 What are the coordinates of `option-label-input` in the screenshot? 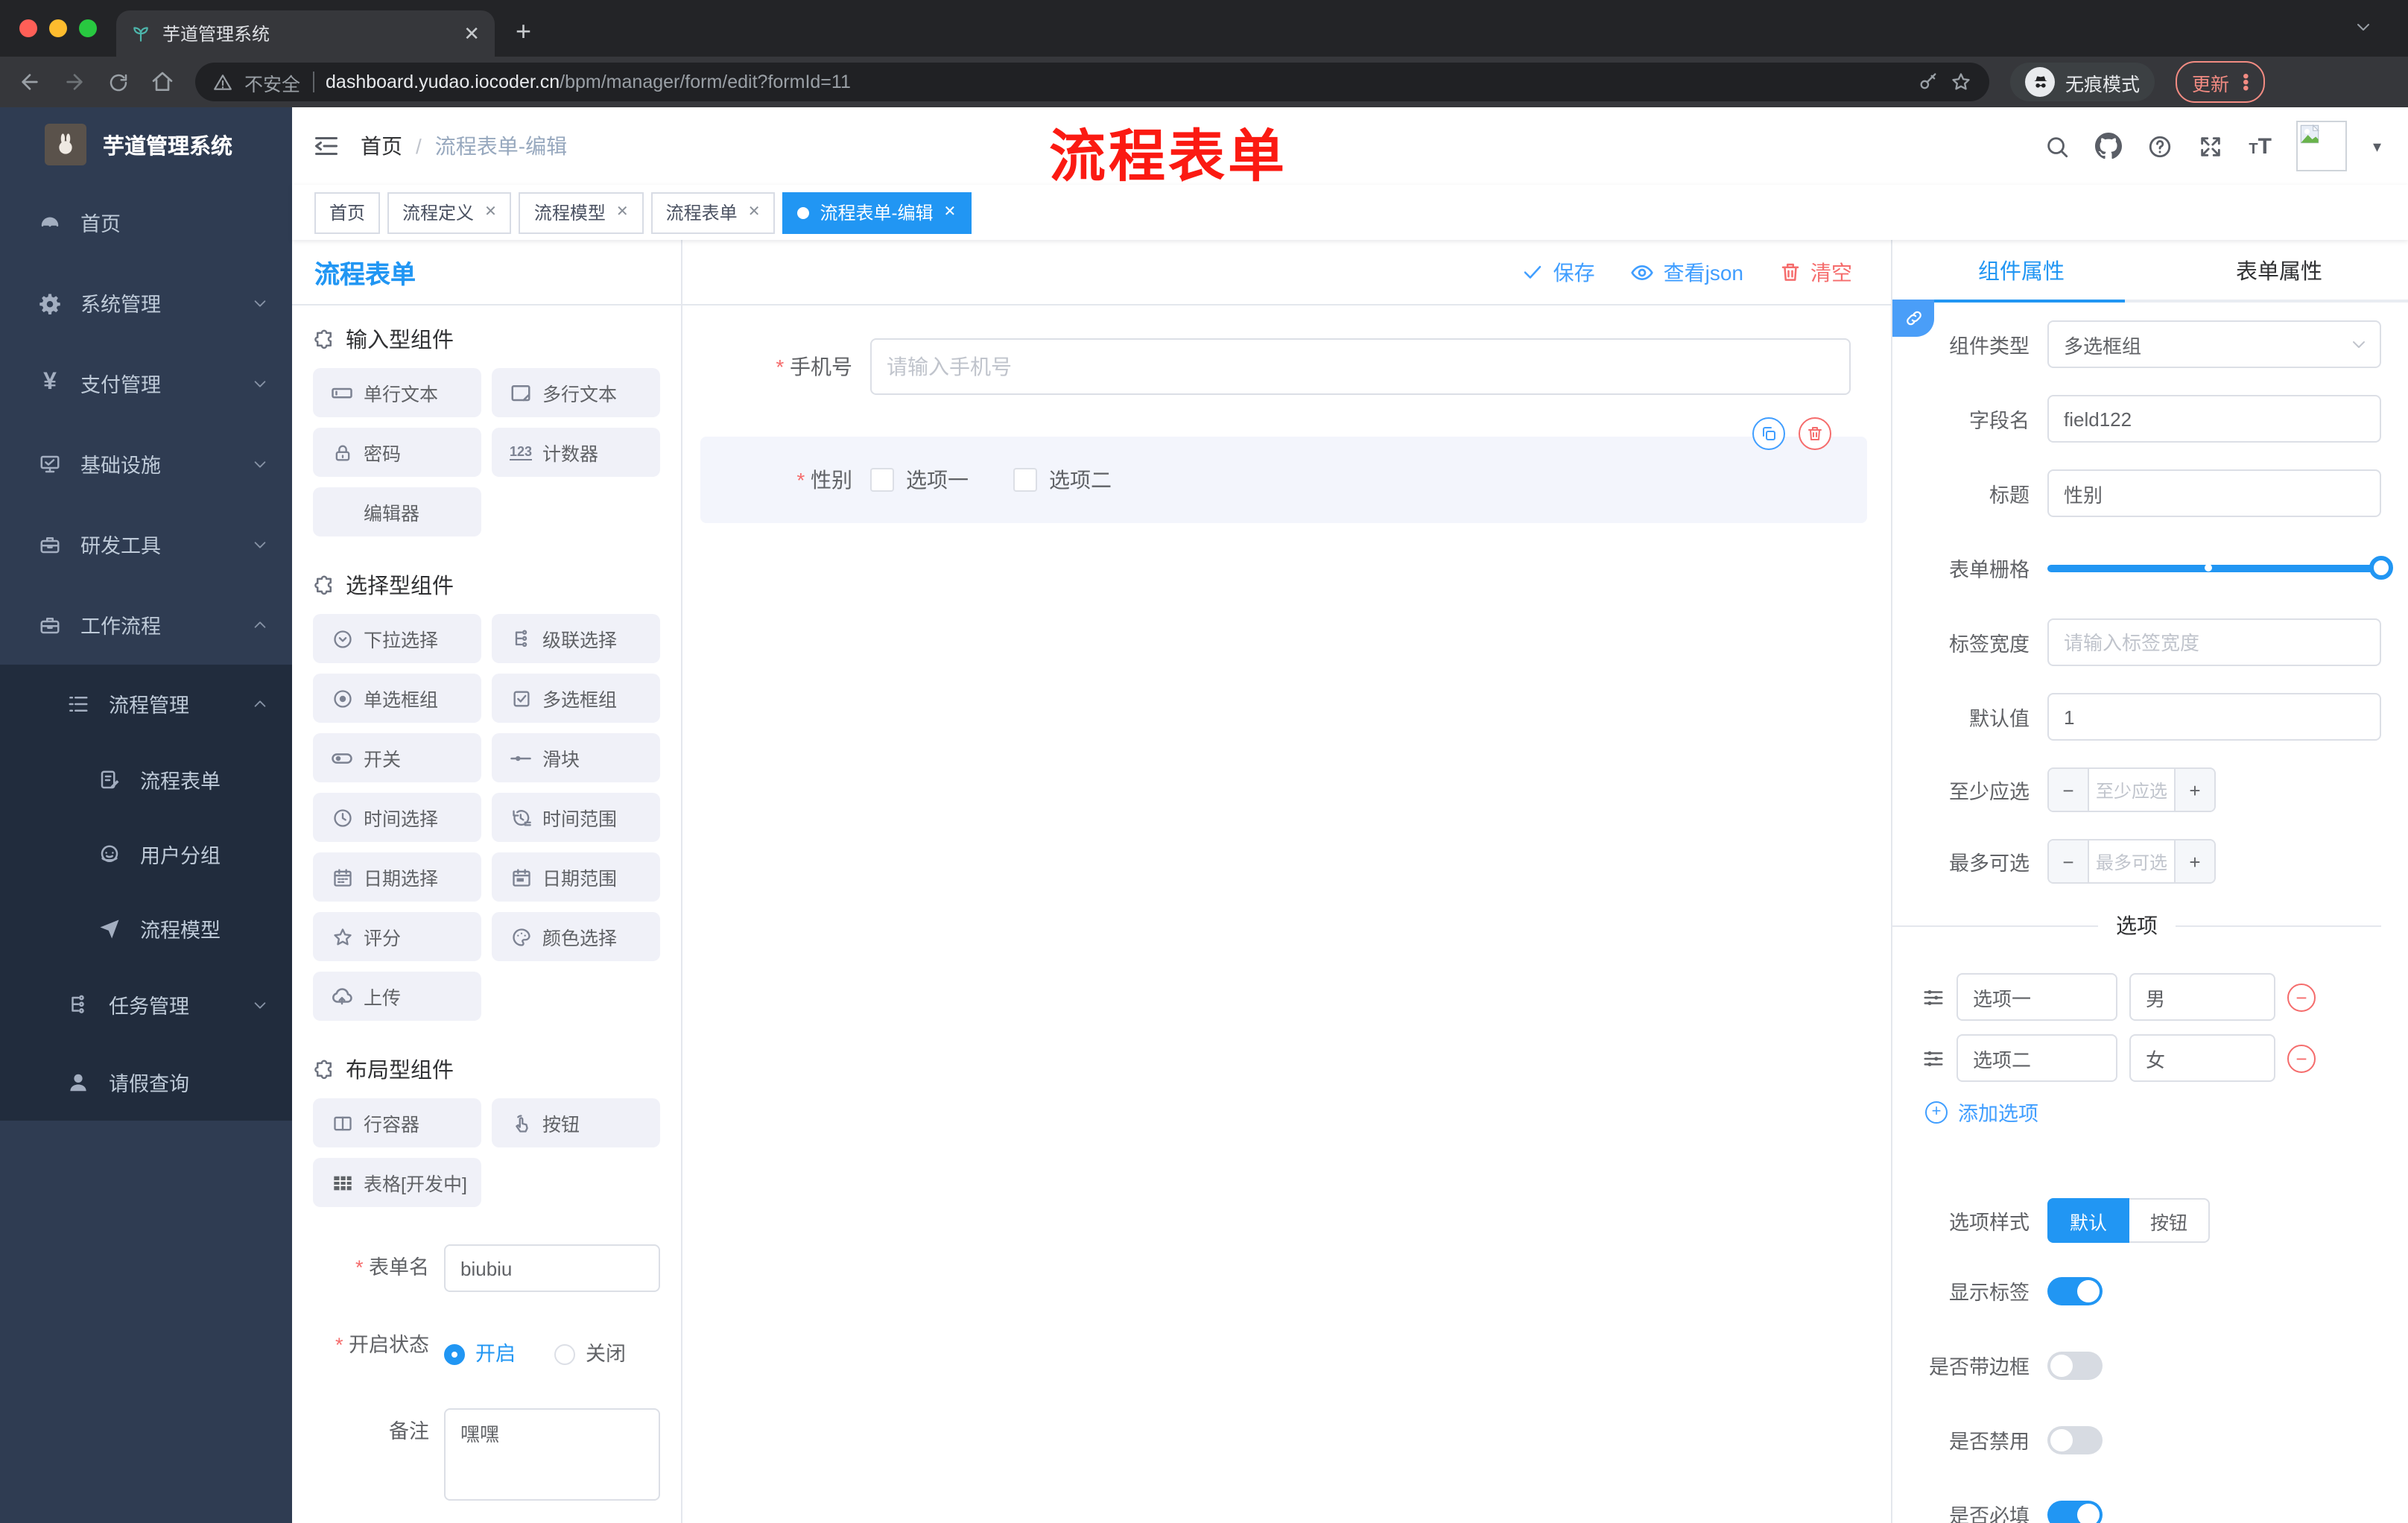 It's located at (2036, 997).